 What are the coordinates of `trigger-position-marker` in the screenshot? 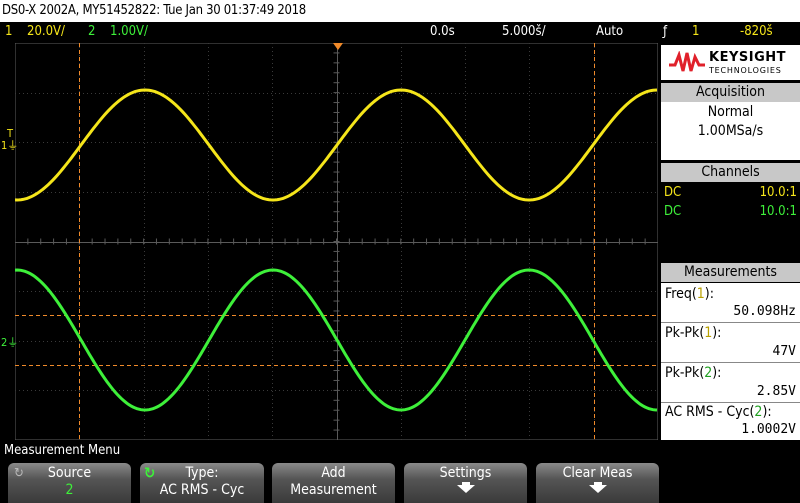 It's located at (338, 46).